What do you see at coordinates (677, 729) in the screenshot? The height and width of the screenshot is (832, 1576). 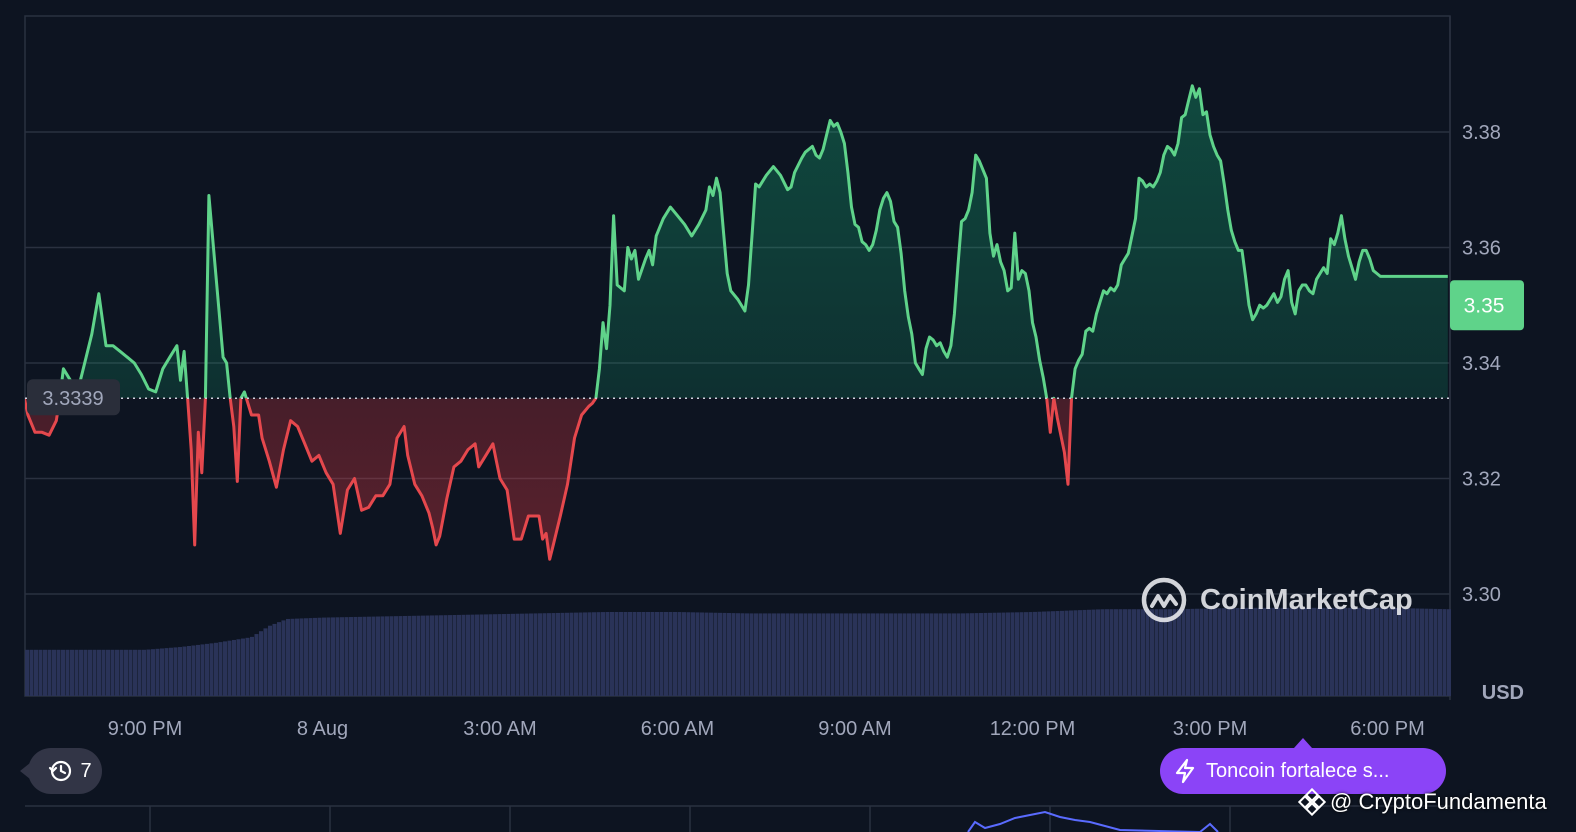 I see `x-tick-label-3: 6:00 AM` at bounding box center [677, 729].